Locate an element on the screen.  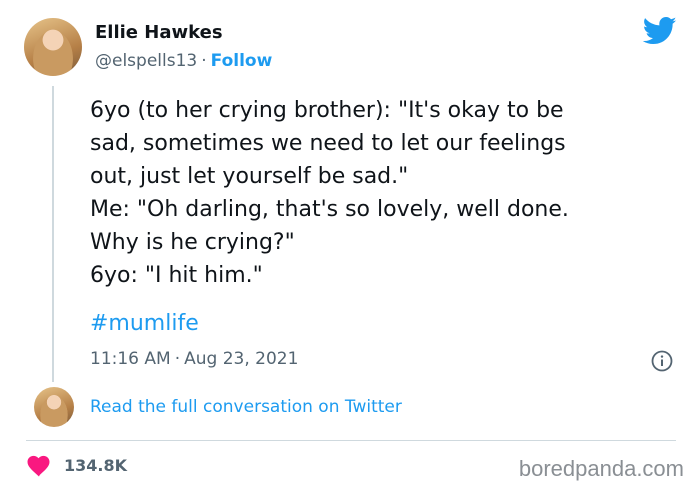
author-name: Ellie Hawkes is located at coordinates (159, 32).